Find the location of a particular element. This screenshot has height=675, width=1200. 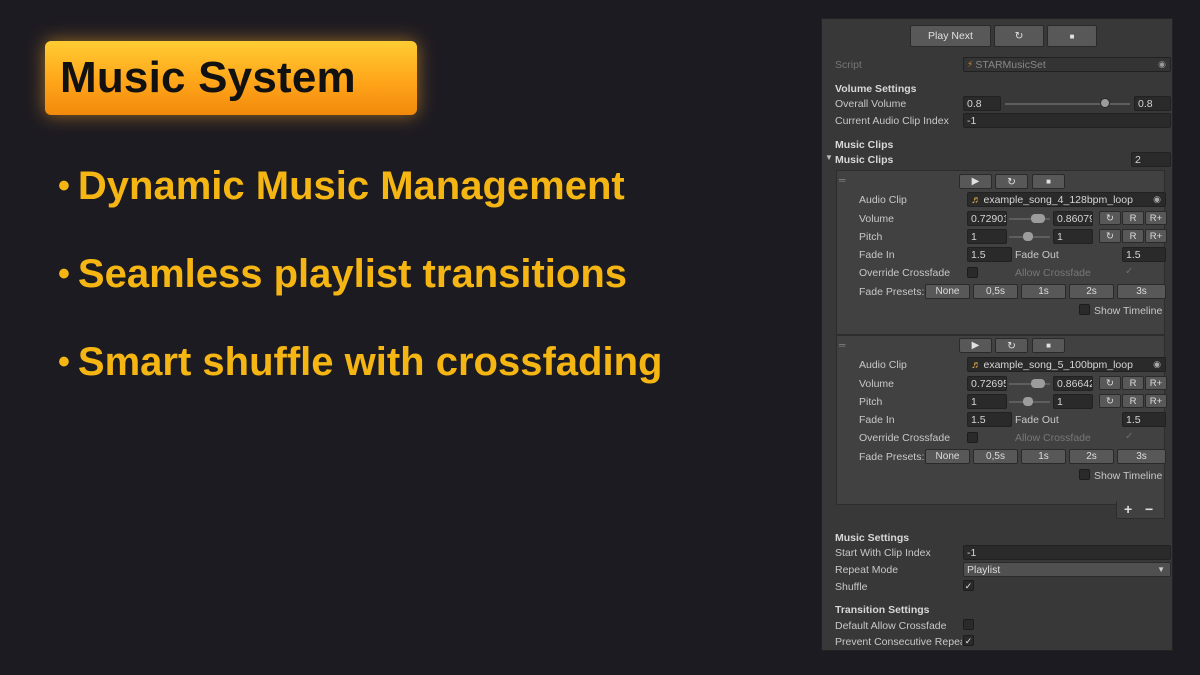

volume-label: Volume is located at coordinates (877, 219).